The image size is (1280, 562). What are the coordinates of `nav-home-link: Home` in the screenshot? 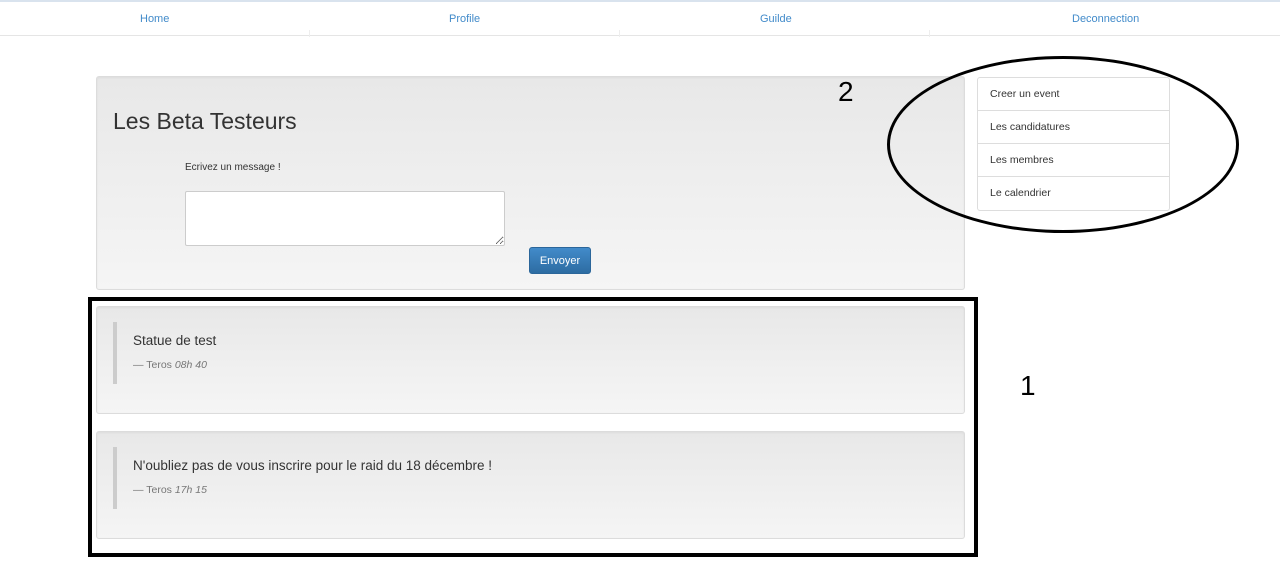 It's located at (154, 19).